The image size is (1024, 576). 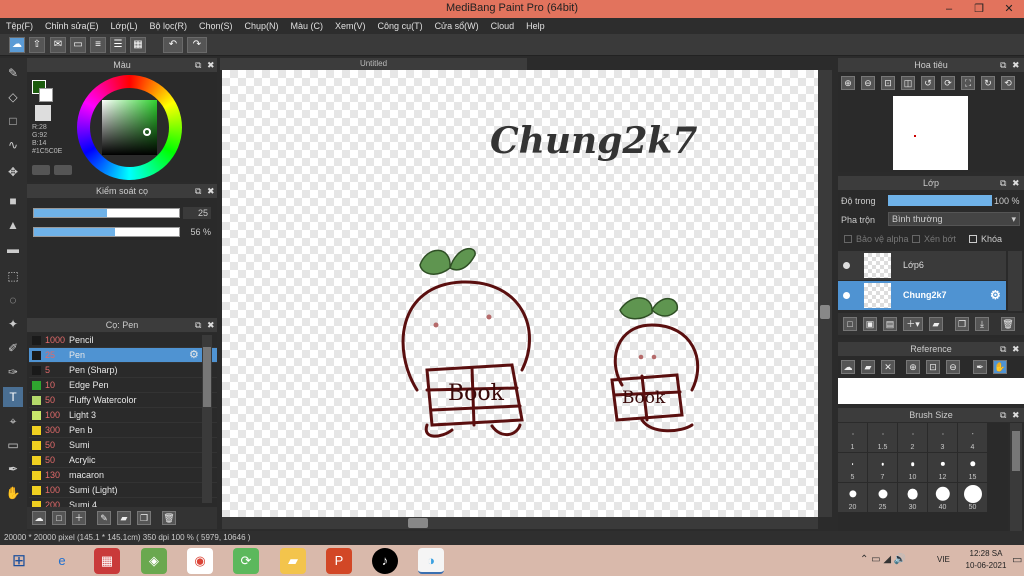 What do you see at coordinates (948, 83) in the screenshot?
I see `rotate-icon: ⟳` at bounding box center [948, 83].